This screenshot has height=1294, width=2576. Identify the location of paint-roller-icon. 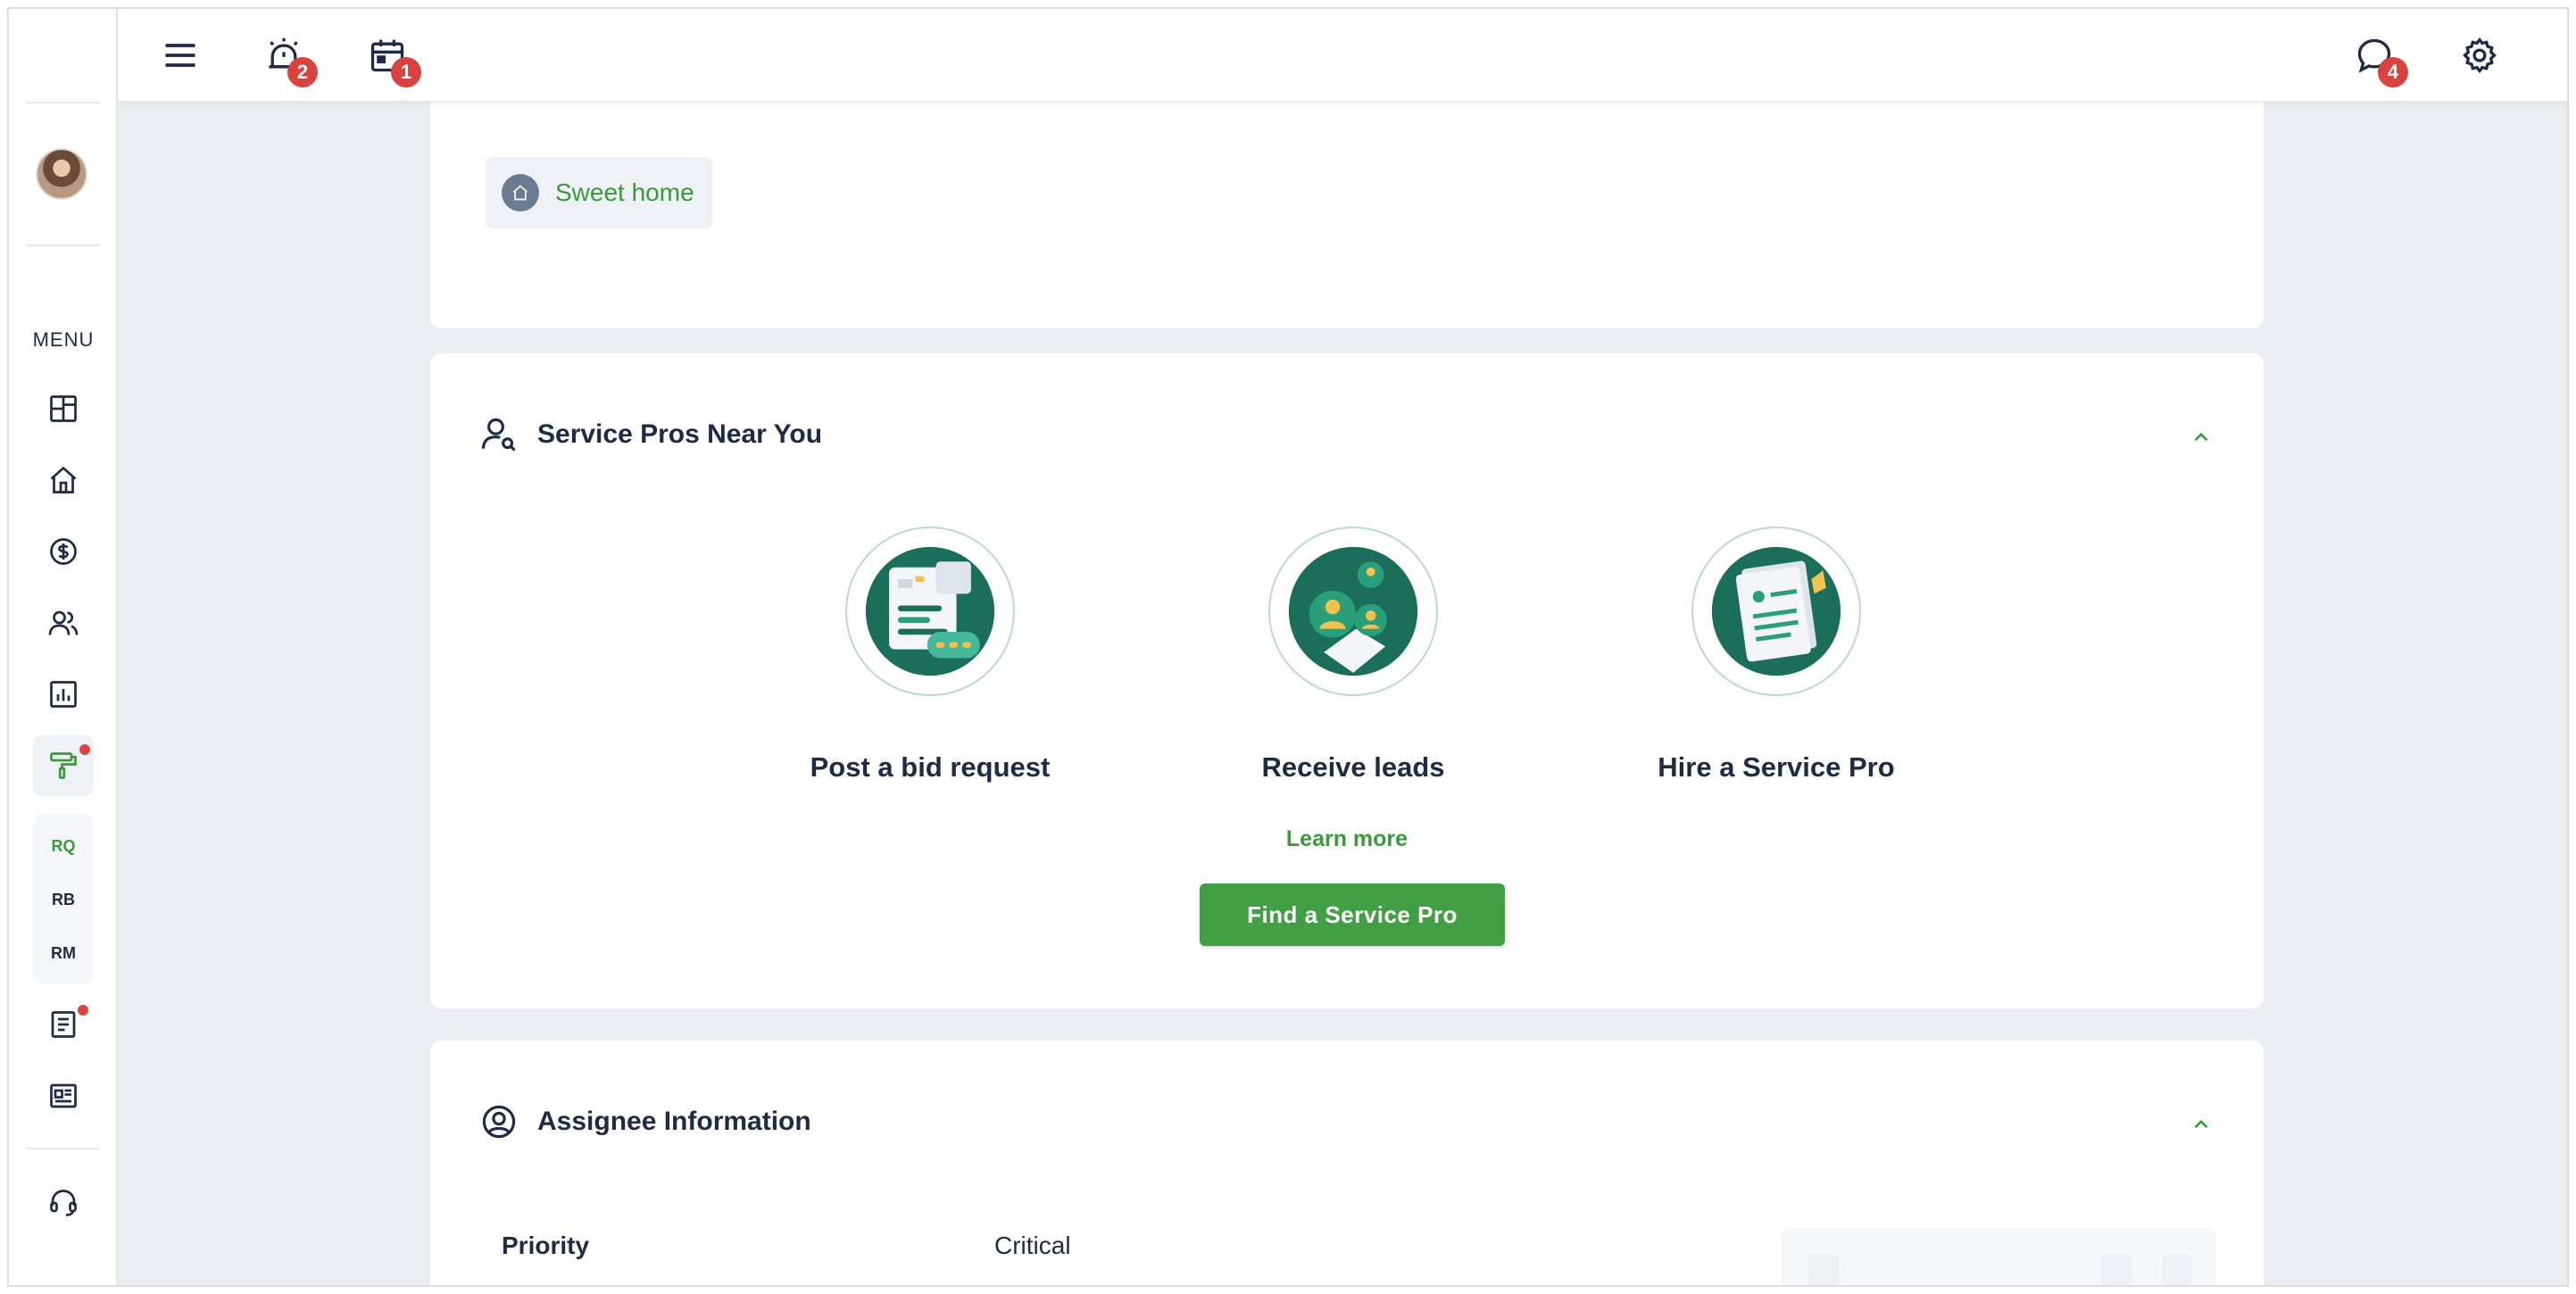
(64, 766).